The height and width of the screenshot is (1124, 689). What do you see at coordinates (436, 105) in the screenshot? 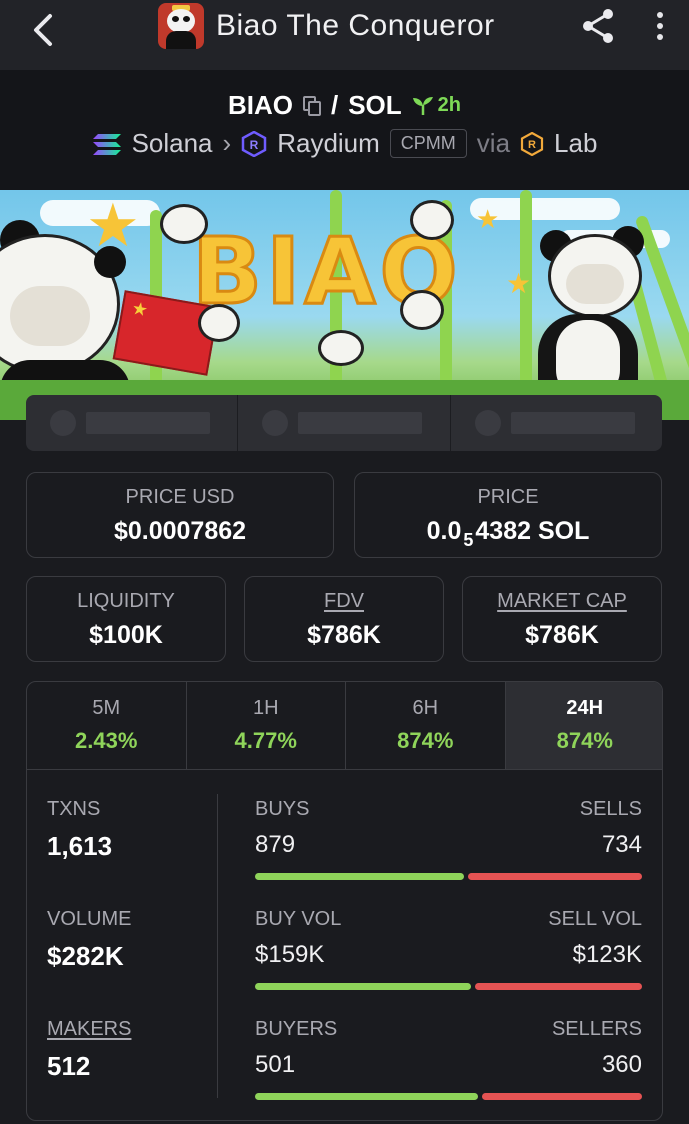
I see `pair-age: 2h` at bounding box center [436, 105].